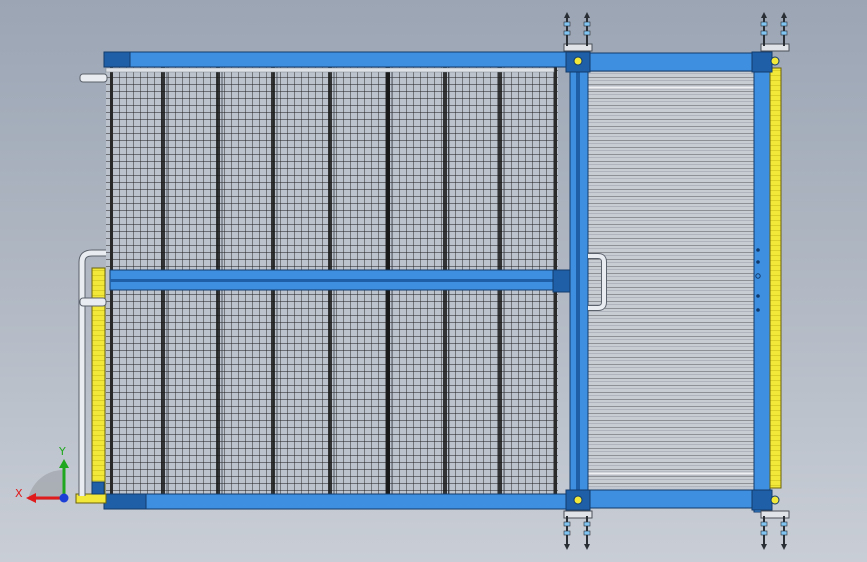 This screenshot has height=562, width=867. What do you see at coordinates (64, 463) in the screenshot?
I see `y-axis-head` at bounding box center [64, 463].